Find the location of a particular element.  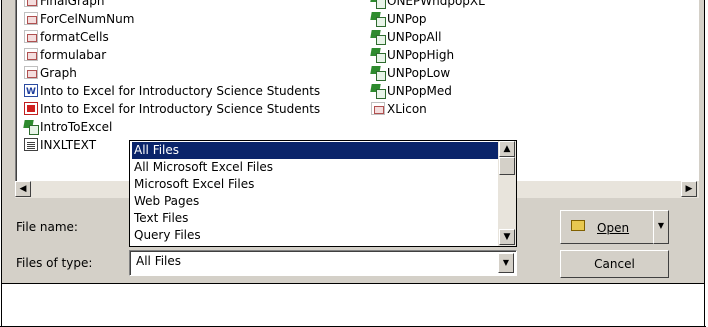

file-name: ForCelNumNum is located at coordinates (87, 19).